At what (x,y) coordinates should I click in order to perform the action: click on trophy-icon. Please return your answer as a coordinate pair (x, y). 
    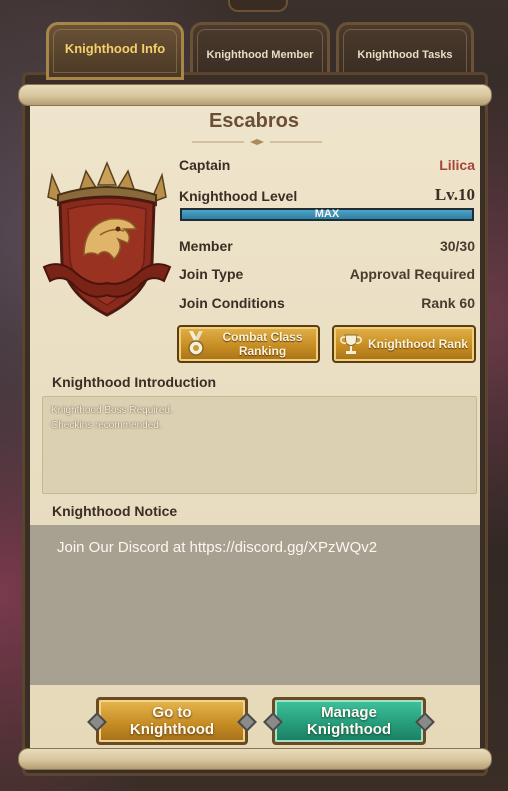
    Looking at the image, I should click on (351, 344).